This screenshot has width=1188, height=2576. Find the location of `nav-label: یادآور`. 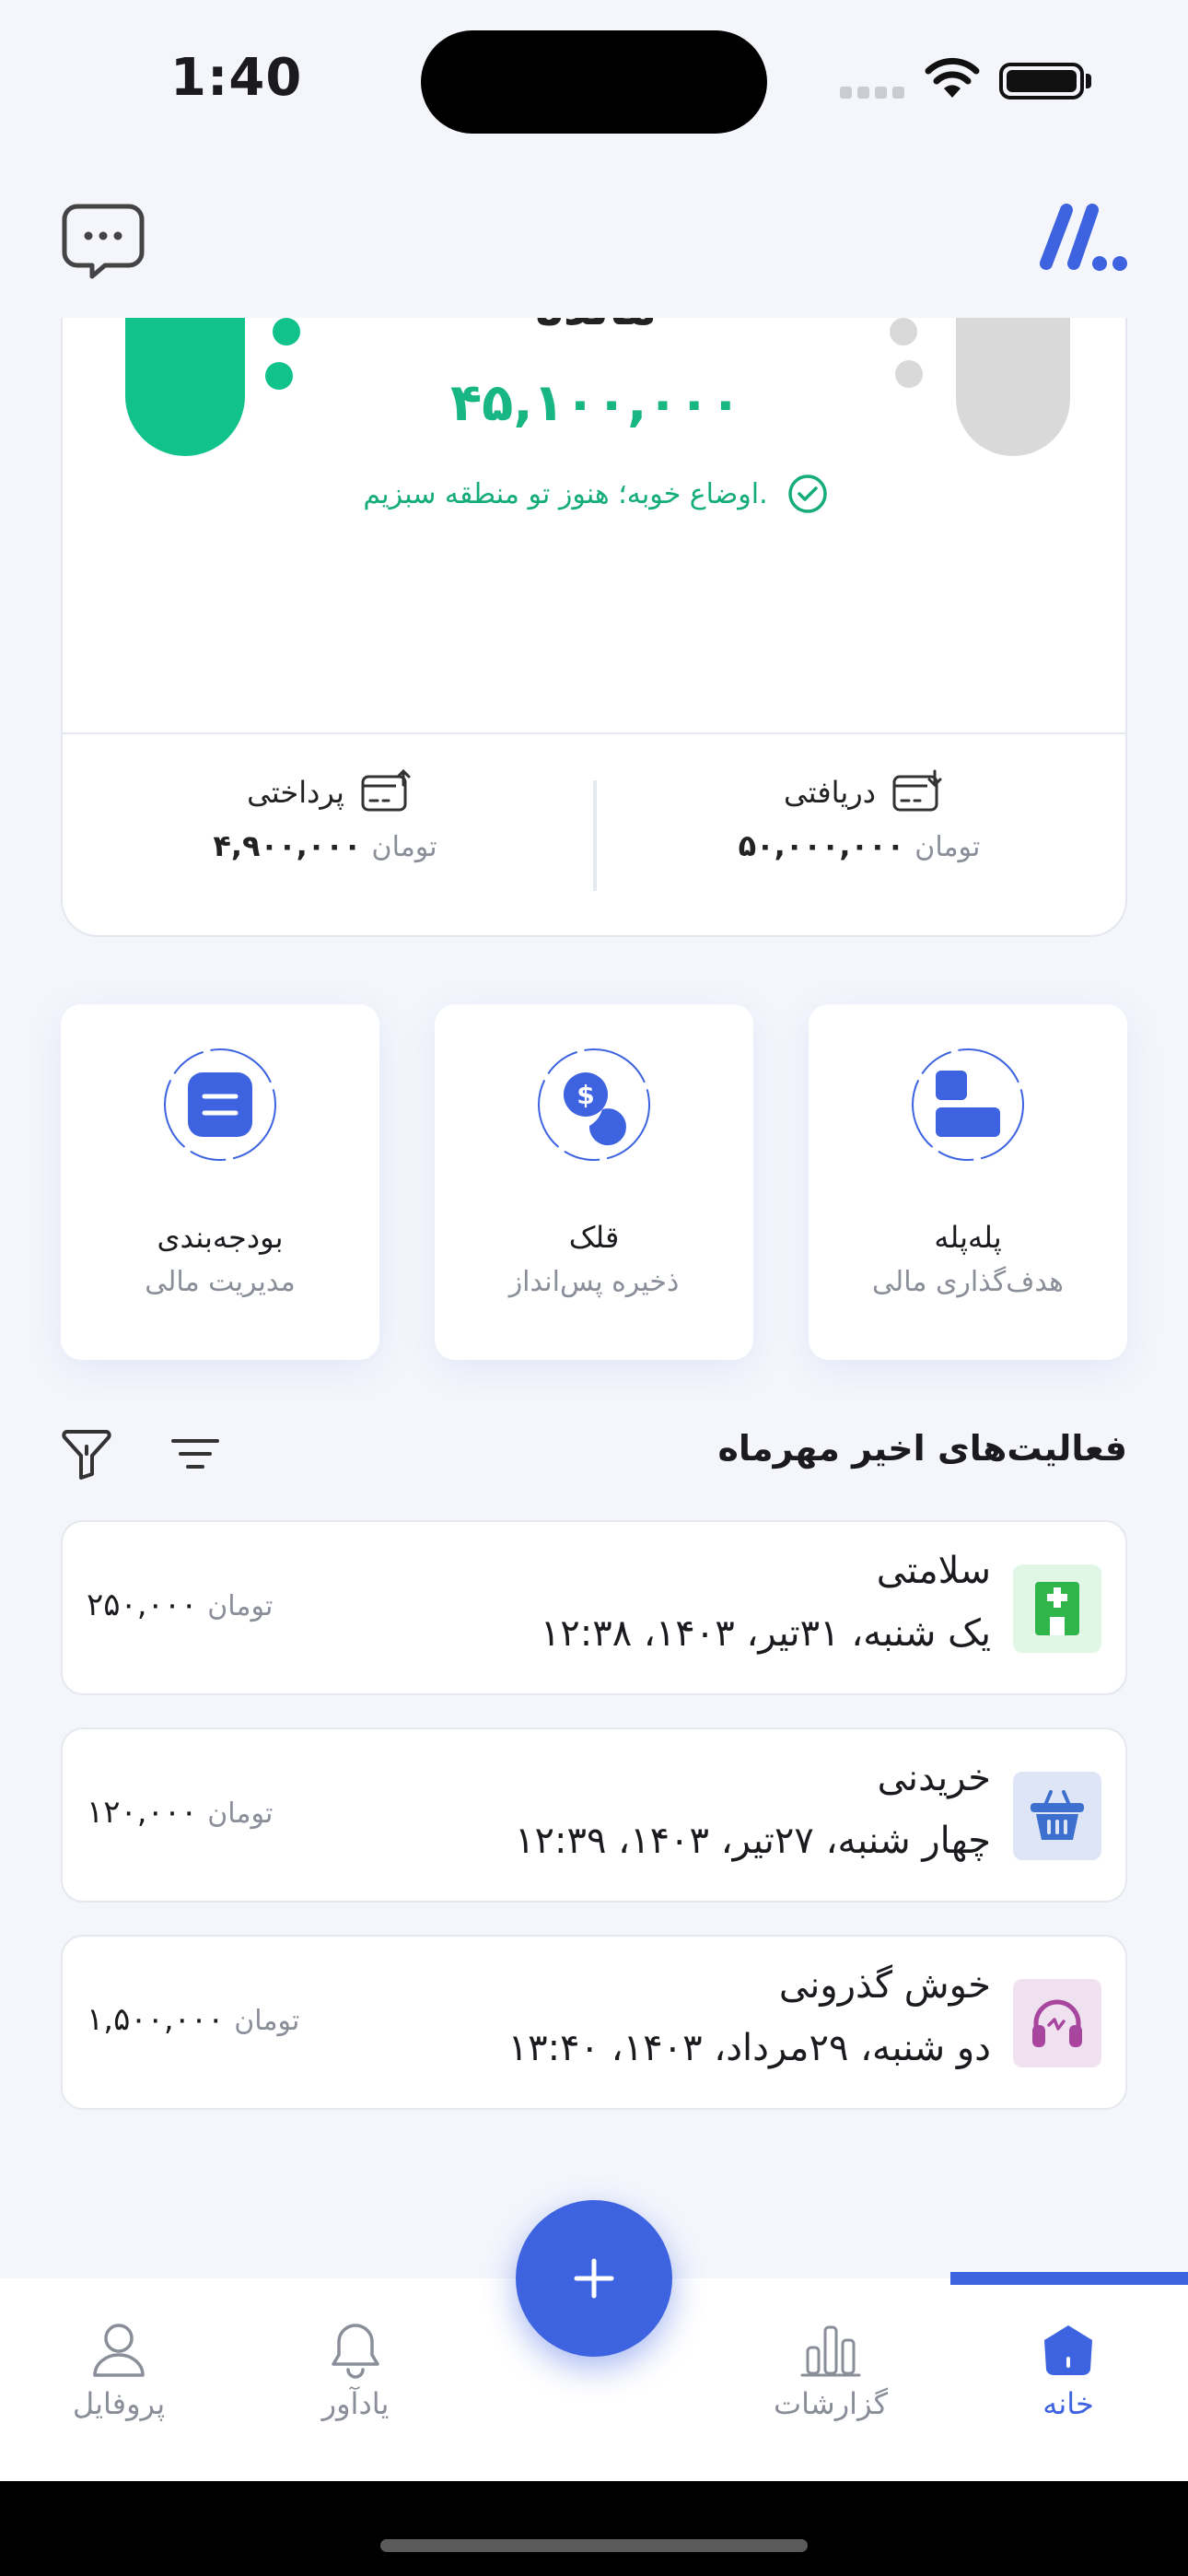

nav-label: یادآور is located at coordinates (355, 2403).